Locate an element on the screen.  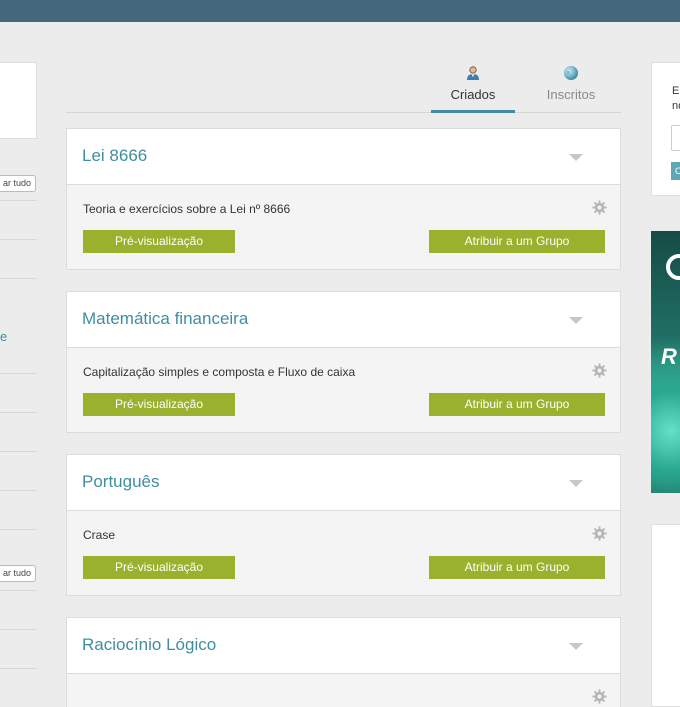
globe-icon is located at coordinates (571, 73).